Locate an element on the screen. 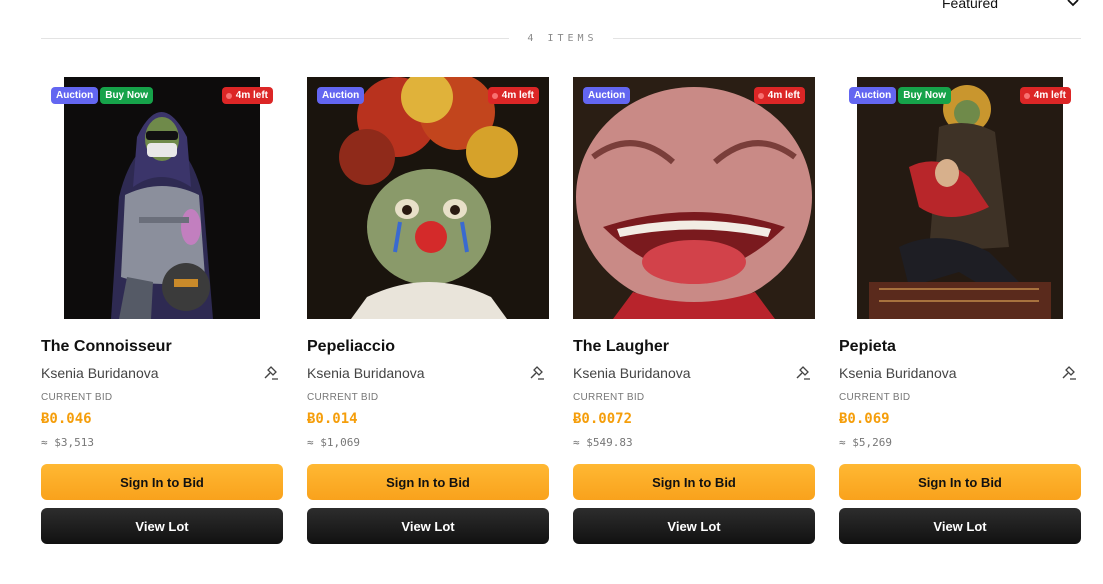  usd-estimate: ≈ $549.83 is located at coordinates (603, 442).